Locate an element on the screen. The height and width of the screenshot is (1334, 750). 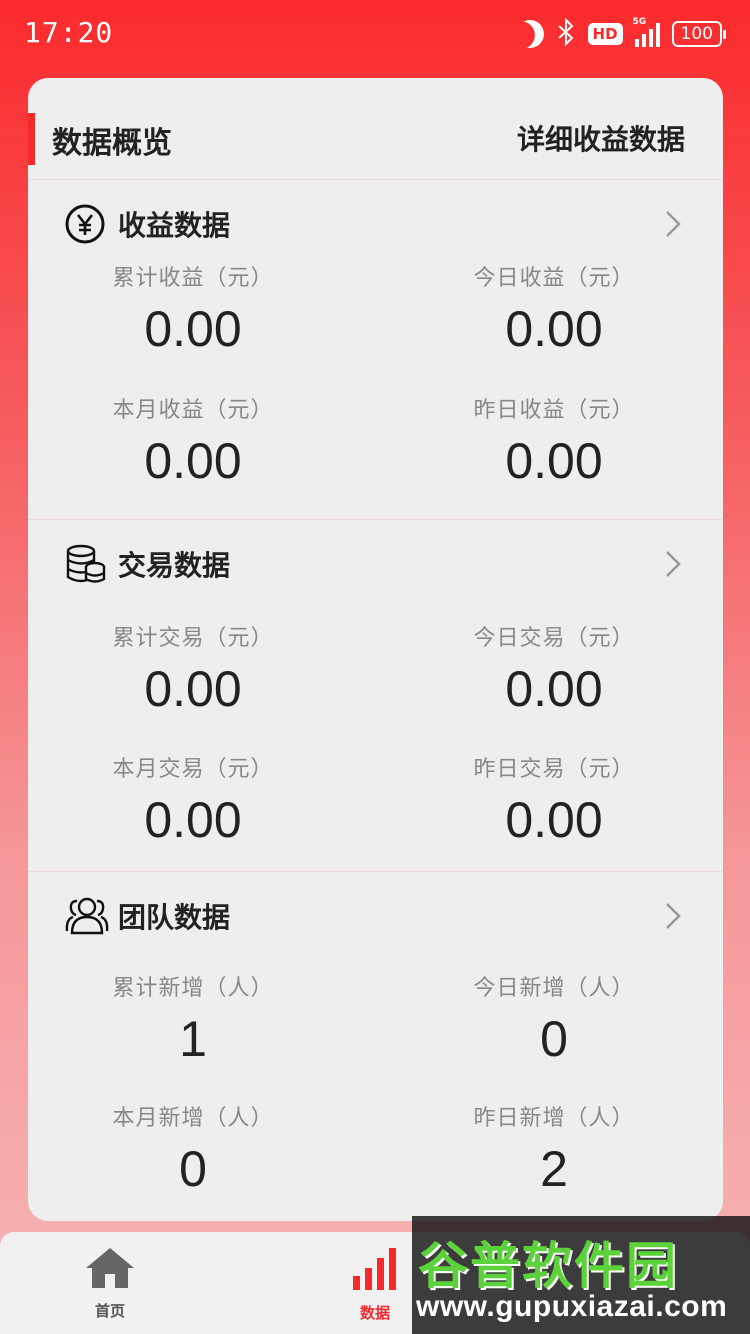
bluetooth-icon is located at coordinates (566, 33).